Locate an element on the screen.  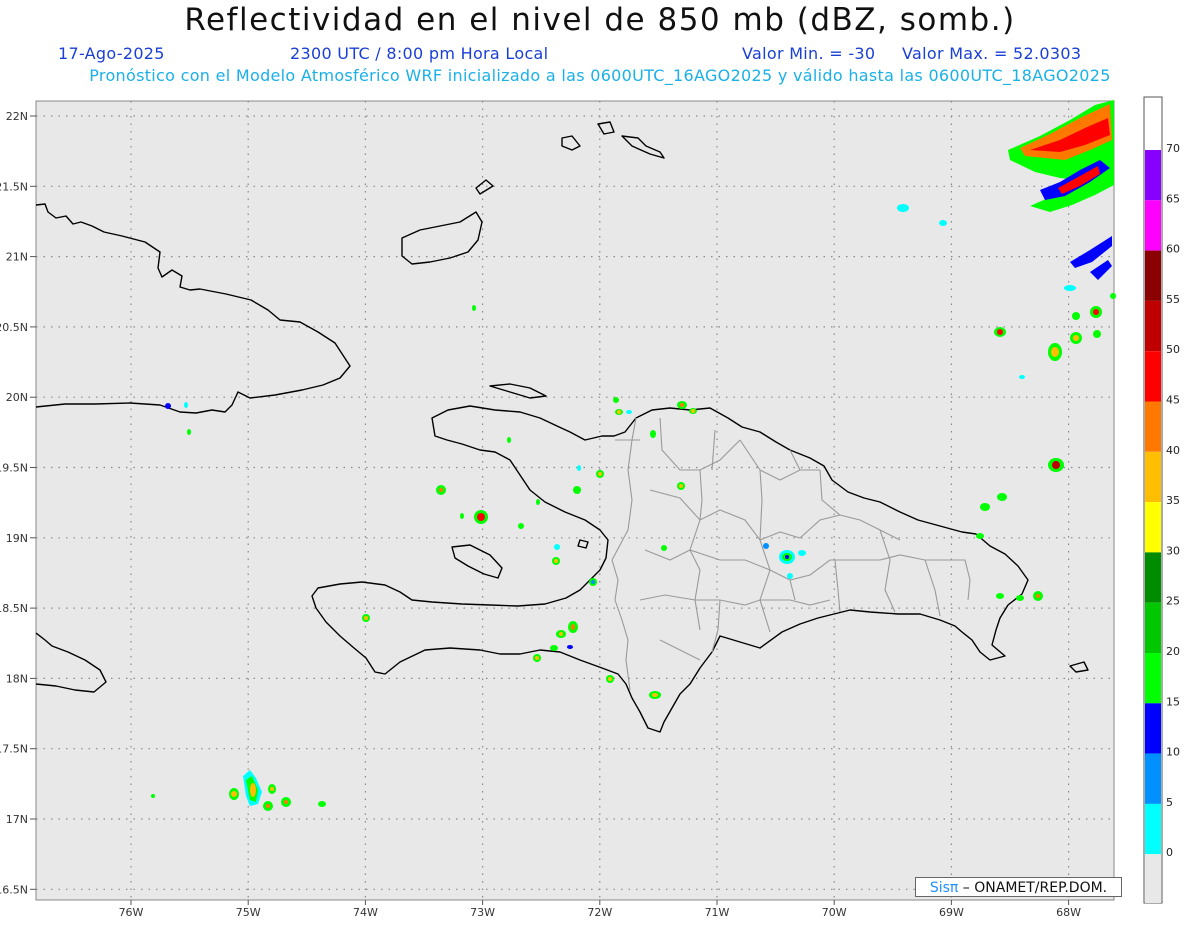
lon-tick-label: 73W is located at coordinates (482, 912).